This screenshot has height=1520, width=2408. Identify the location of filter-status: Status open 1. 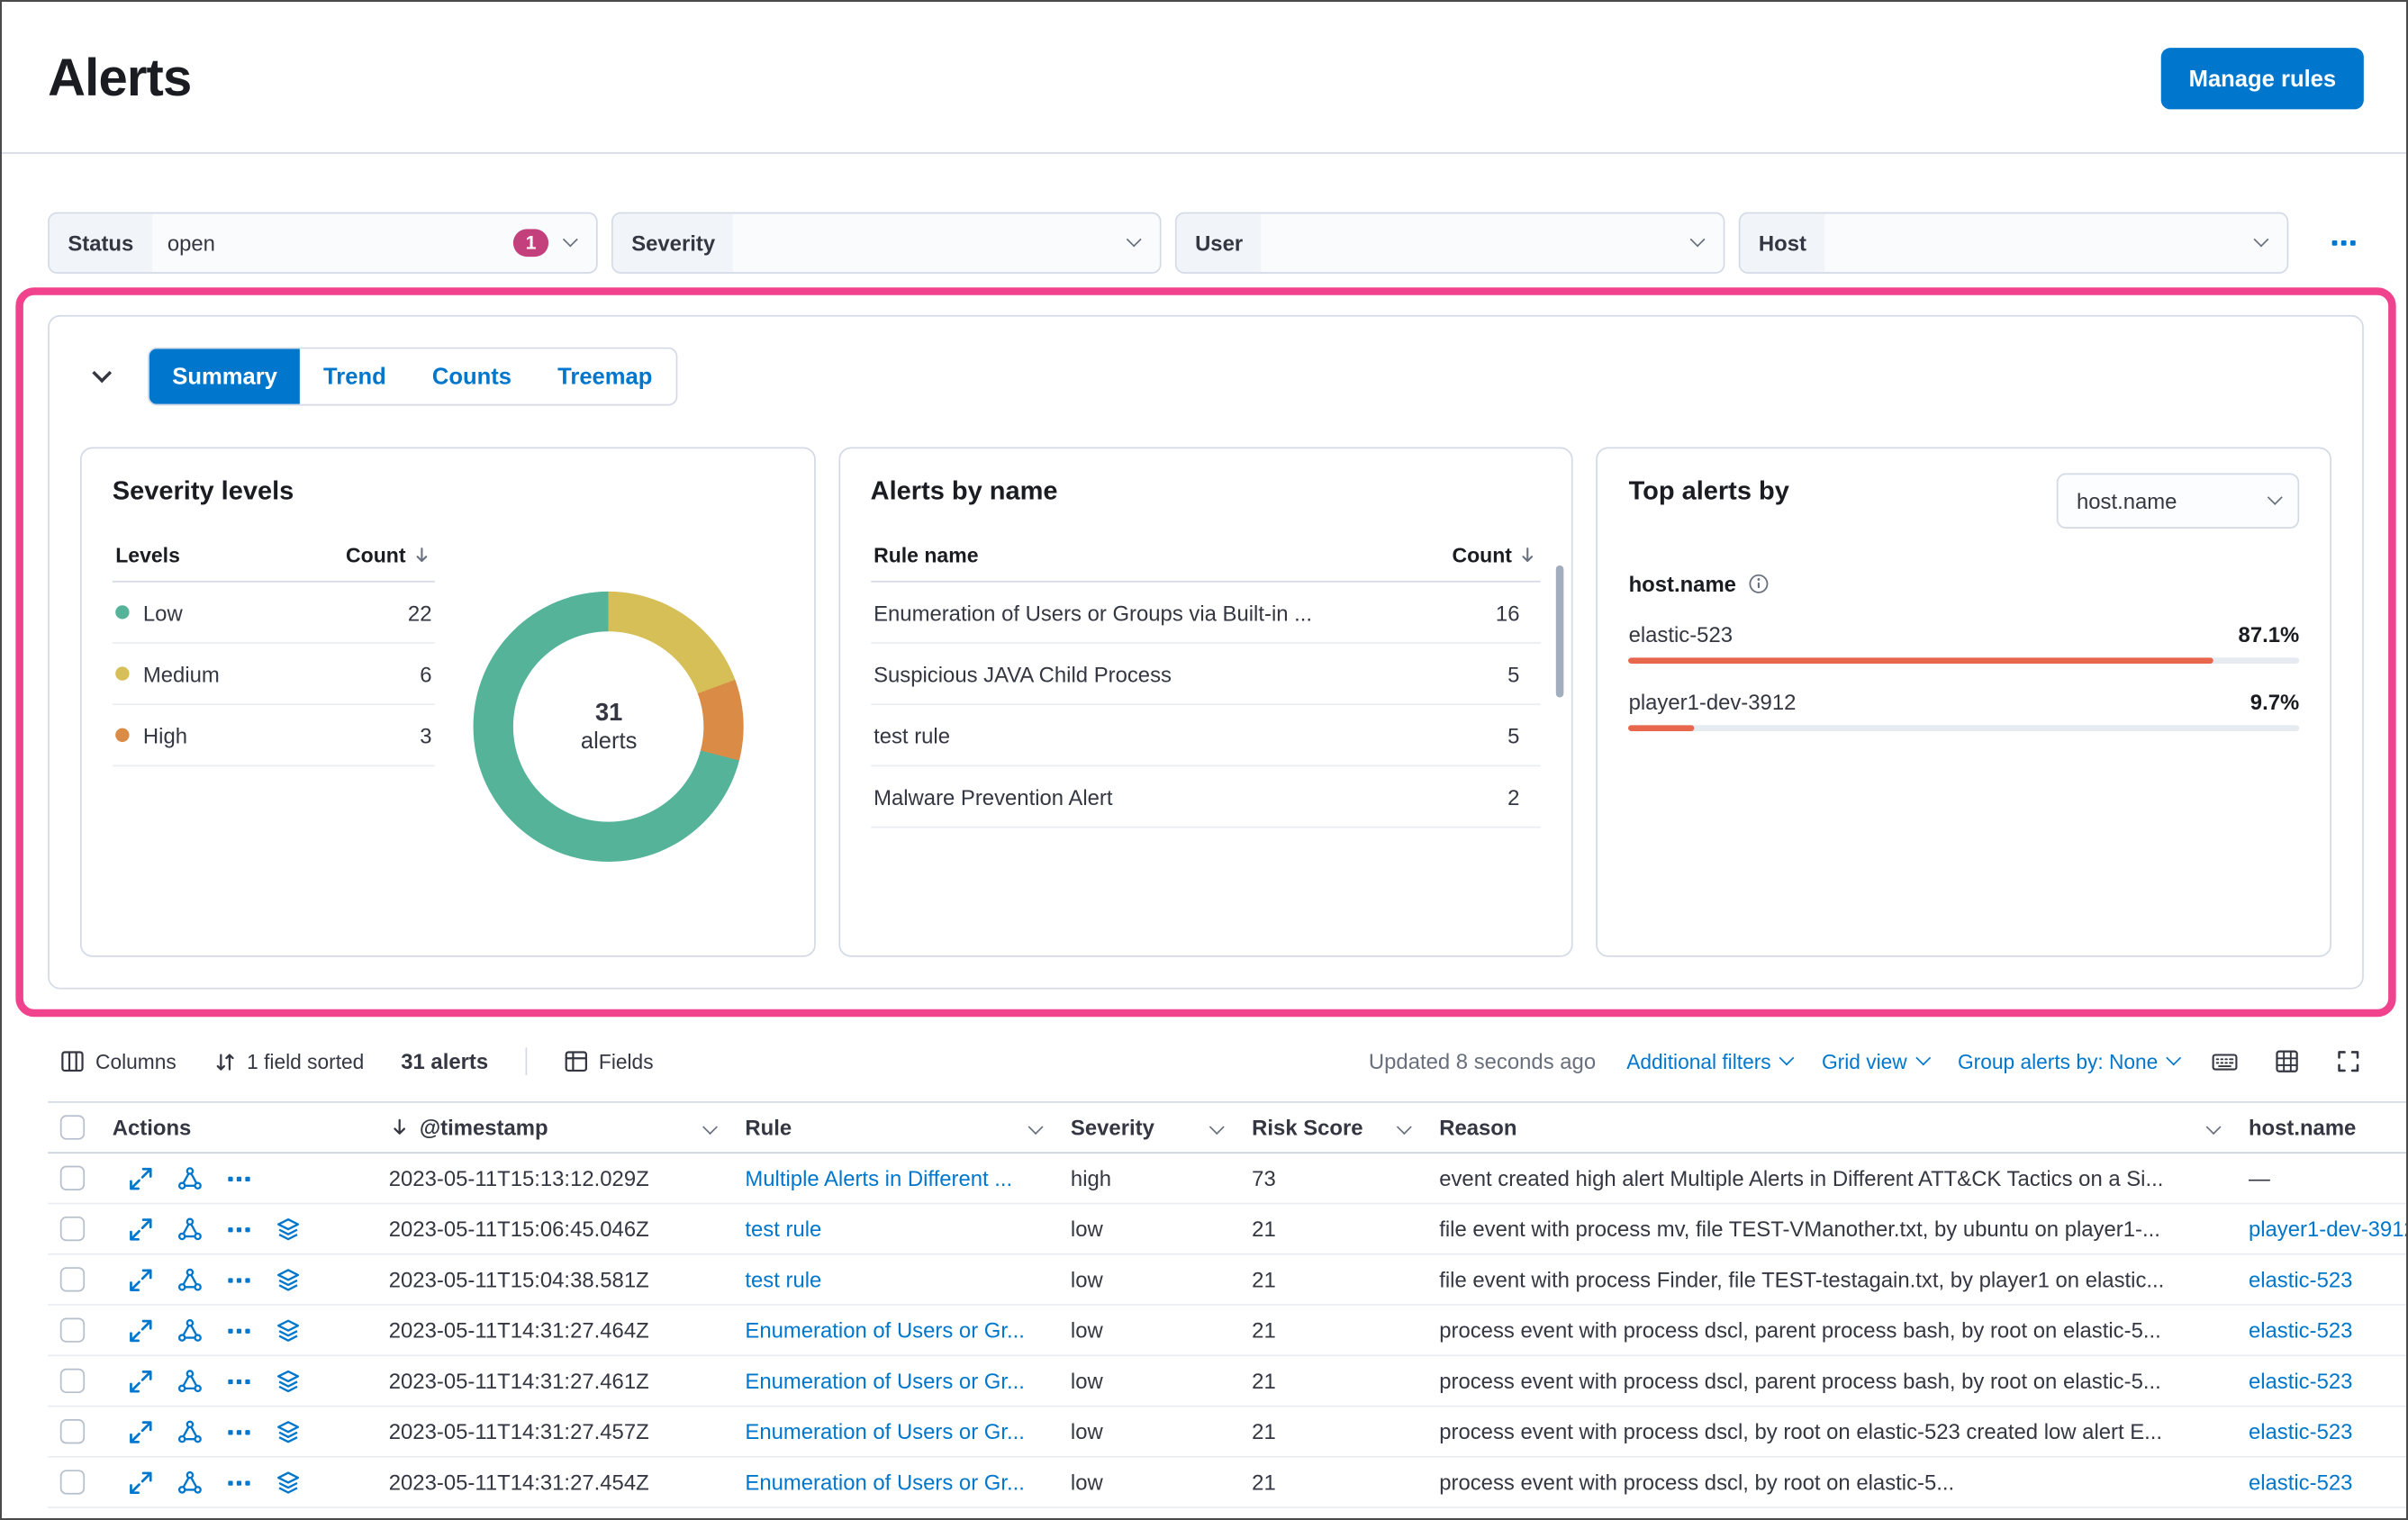
(323, 243).